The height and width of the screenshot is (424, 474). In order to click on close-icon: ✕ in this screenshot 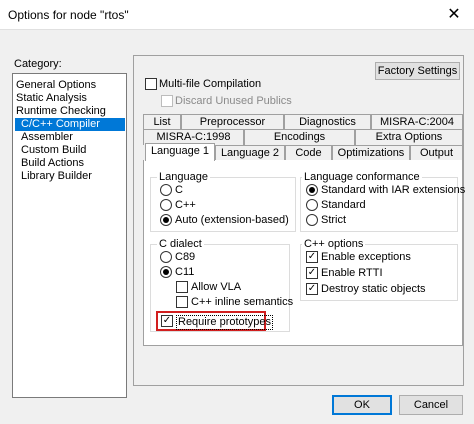, I will do `click(454, 15)`.